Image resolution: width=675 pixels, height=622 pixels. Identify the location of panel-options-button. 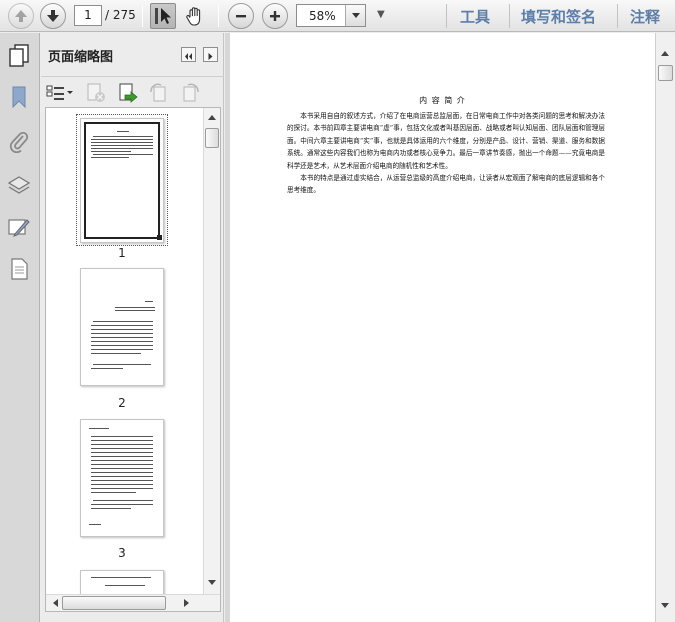
(210, 54).